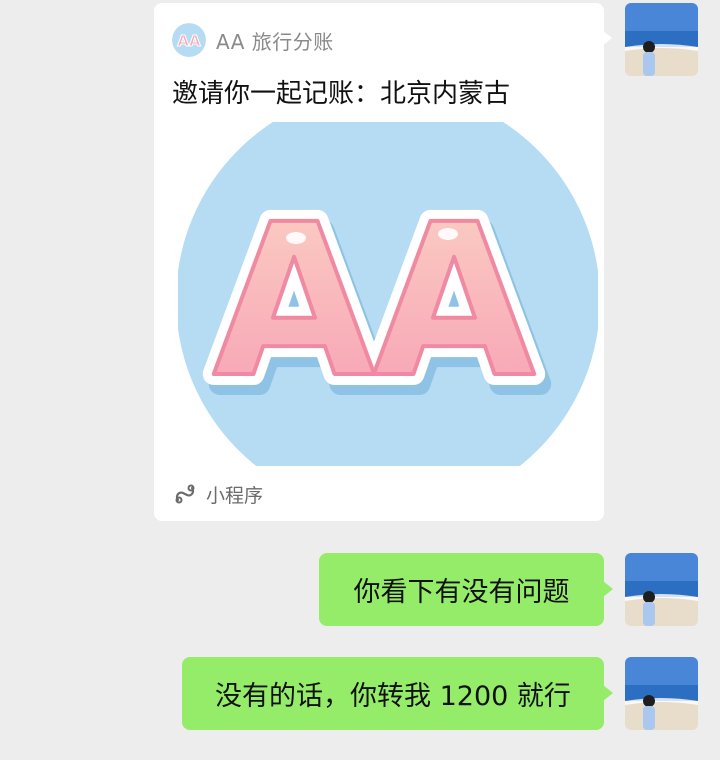  Describe the element at coordinates (341, 94) in the screenshot. I see `card-title: 邀请你一起记账：北京内蒙古` at that location.